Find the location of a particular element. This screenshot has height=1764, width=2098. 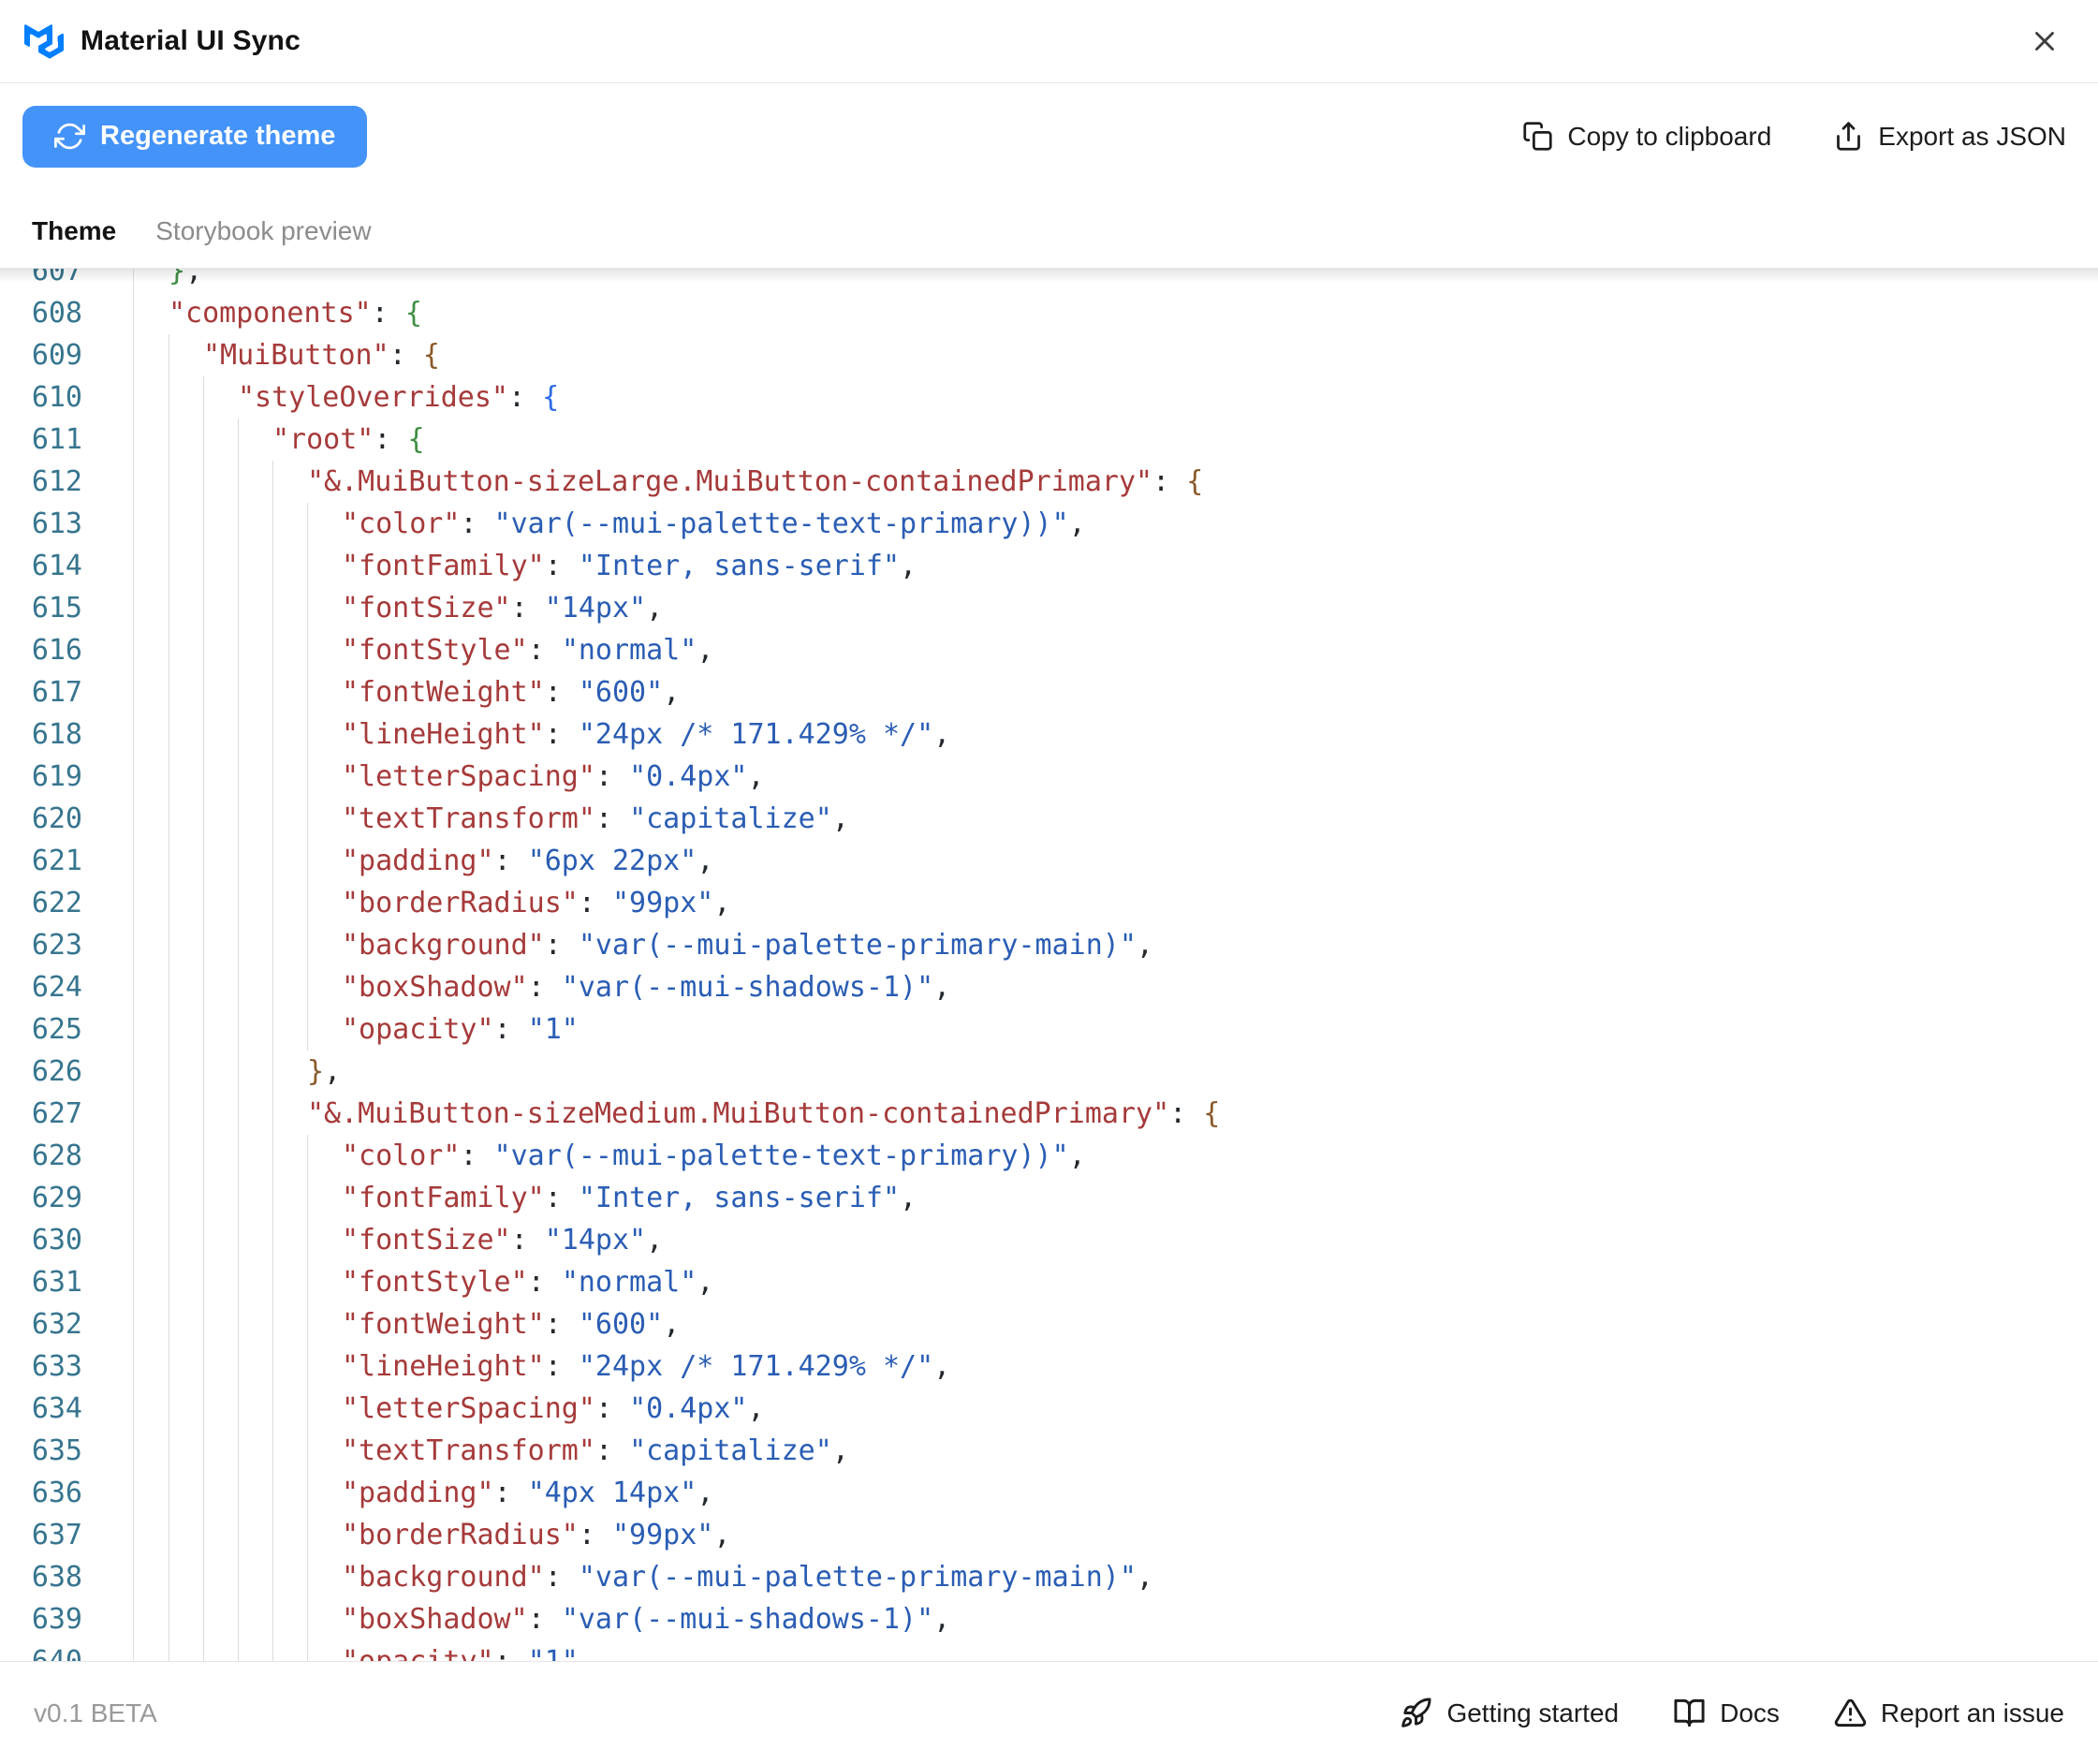

line-number: 629 is located at coordinates (67, 1198).